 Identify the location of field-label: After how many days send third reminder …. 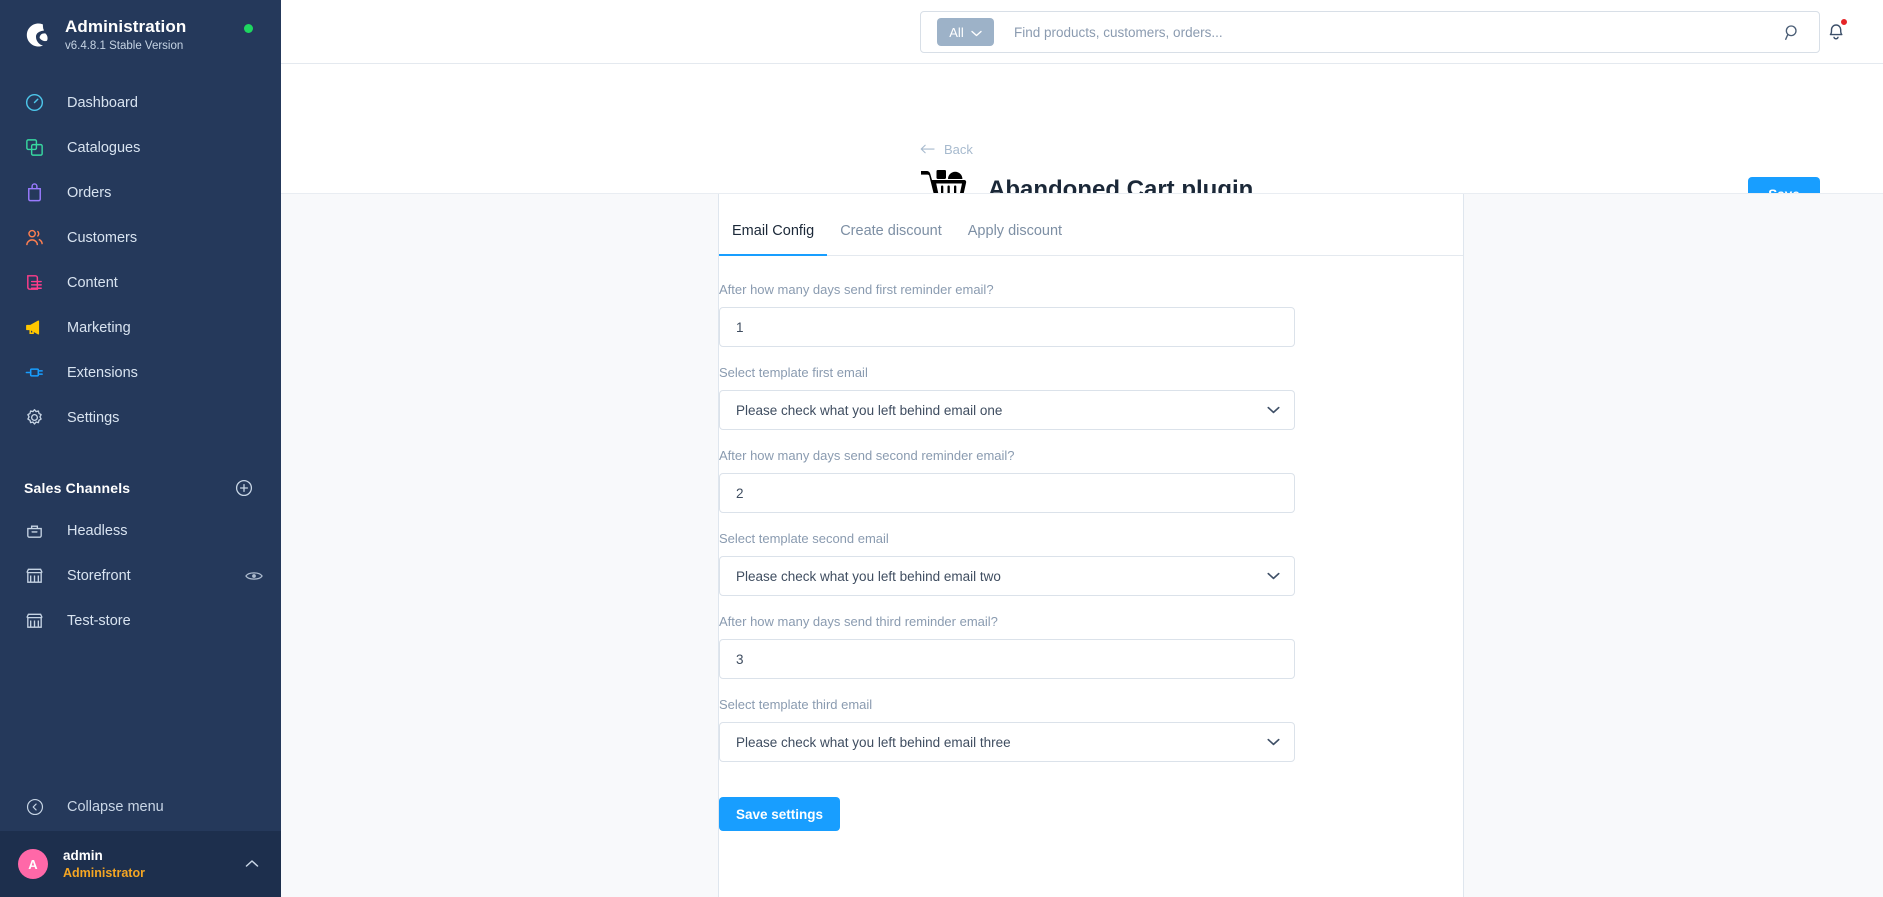
(858, 621).